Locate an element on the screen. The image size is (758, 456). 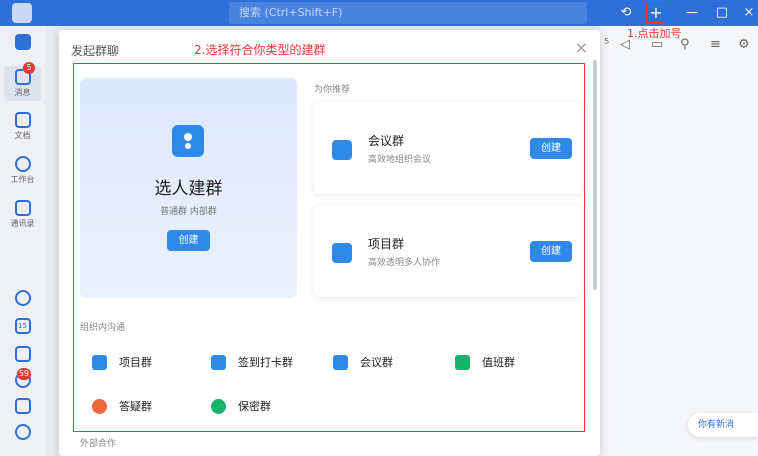
sidebar-item-workbench: 工作台 is located at coordinates (22, 170).